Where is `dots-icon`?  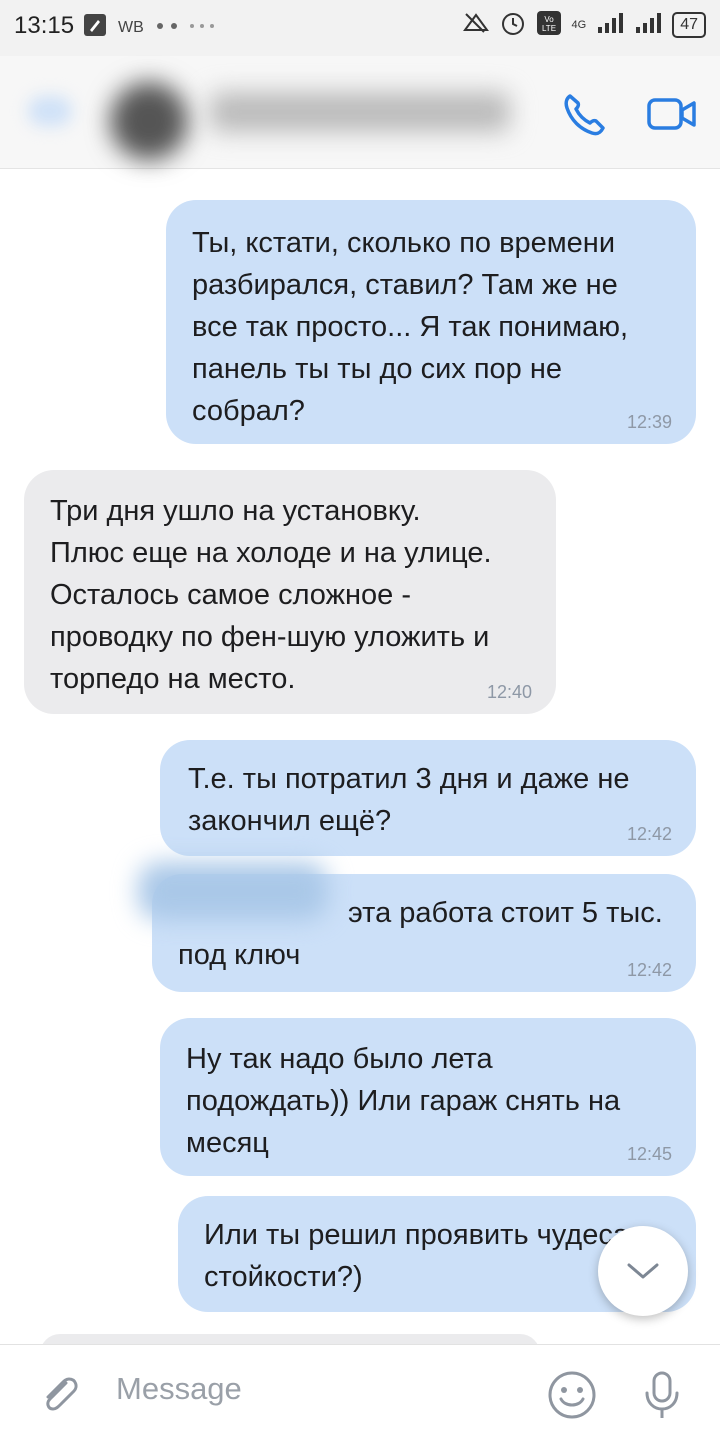
dots-icon is located at coordinates (184, 28).